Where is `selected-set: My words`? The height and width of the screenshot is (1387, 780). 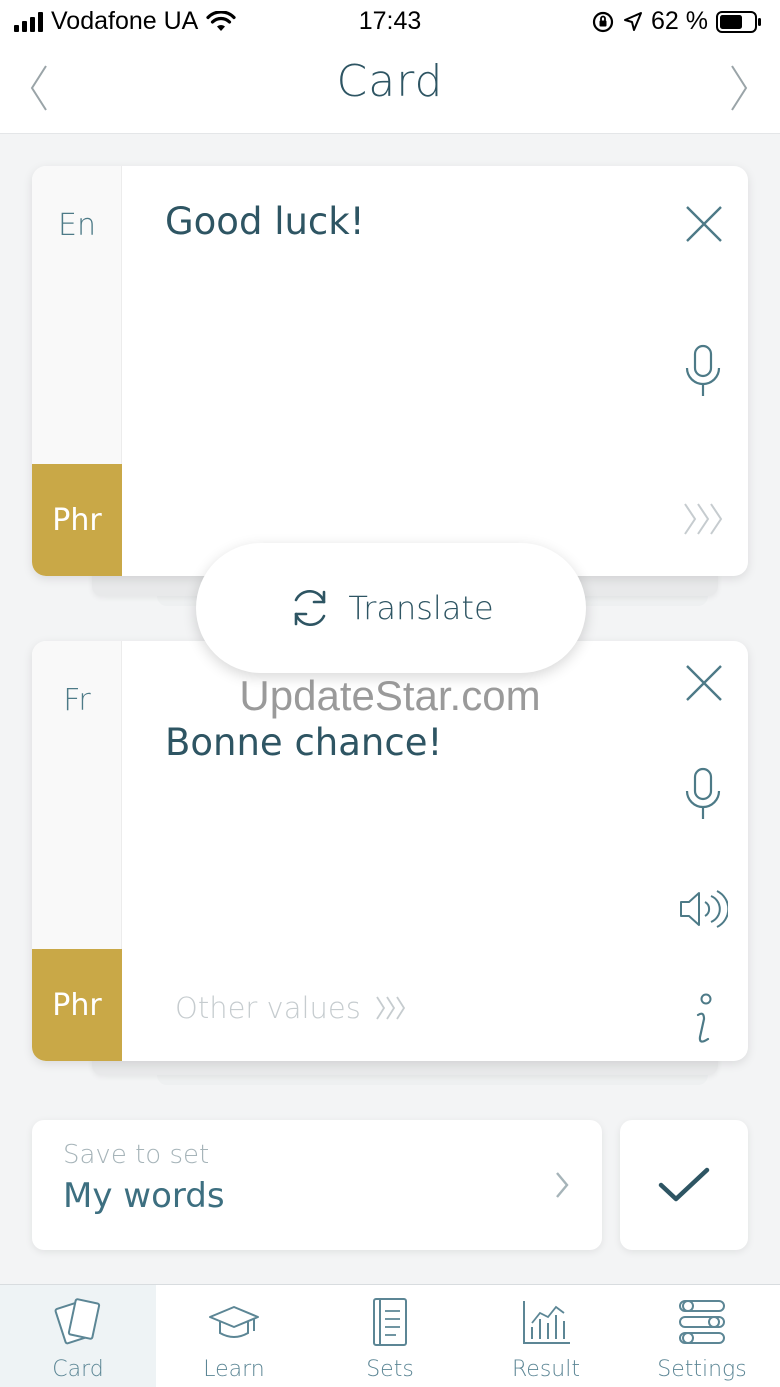
selected-set: My words is located at coordinates (144, 1196).